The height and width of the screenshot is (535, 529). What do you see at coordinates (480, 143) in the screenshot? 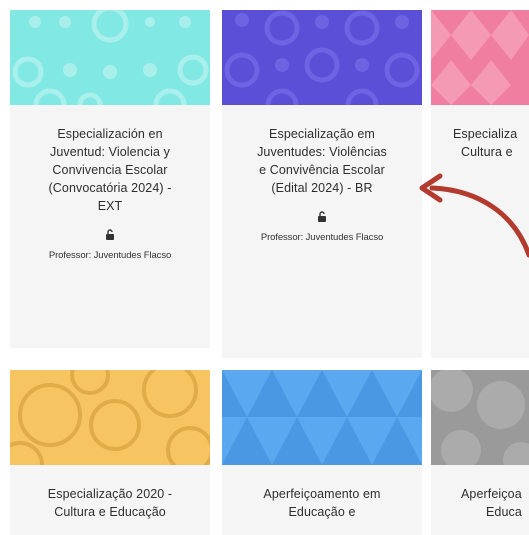
I see `course-title-3: Especializa Cultura e` at bounding box center [480, 143].